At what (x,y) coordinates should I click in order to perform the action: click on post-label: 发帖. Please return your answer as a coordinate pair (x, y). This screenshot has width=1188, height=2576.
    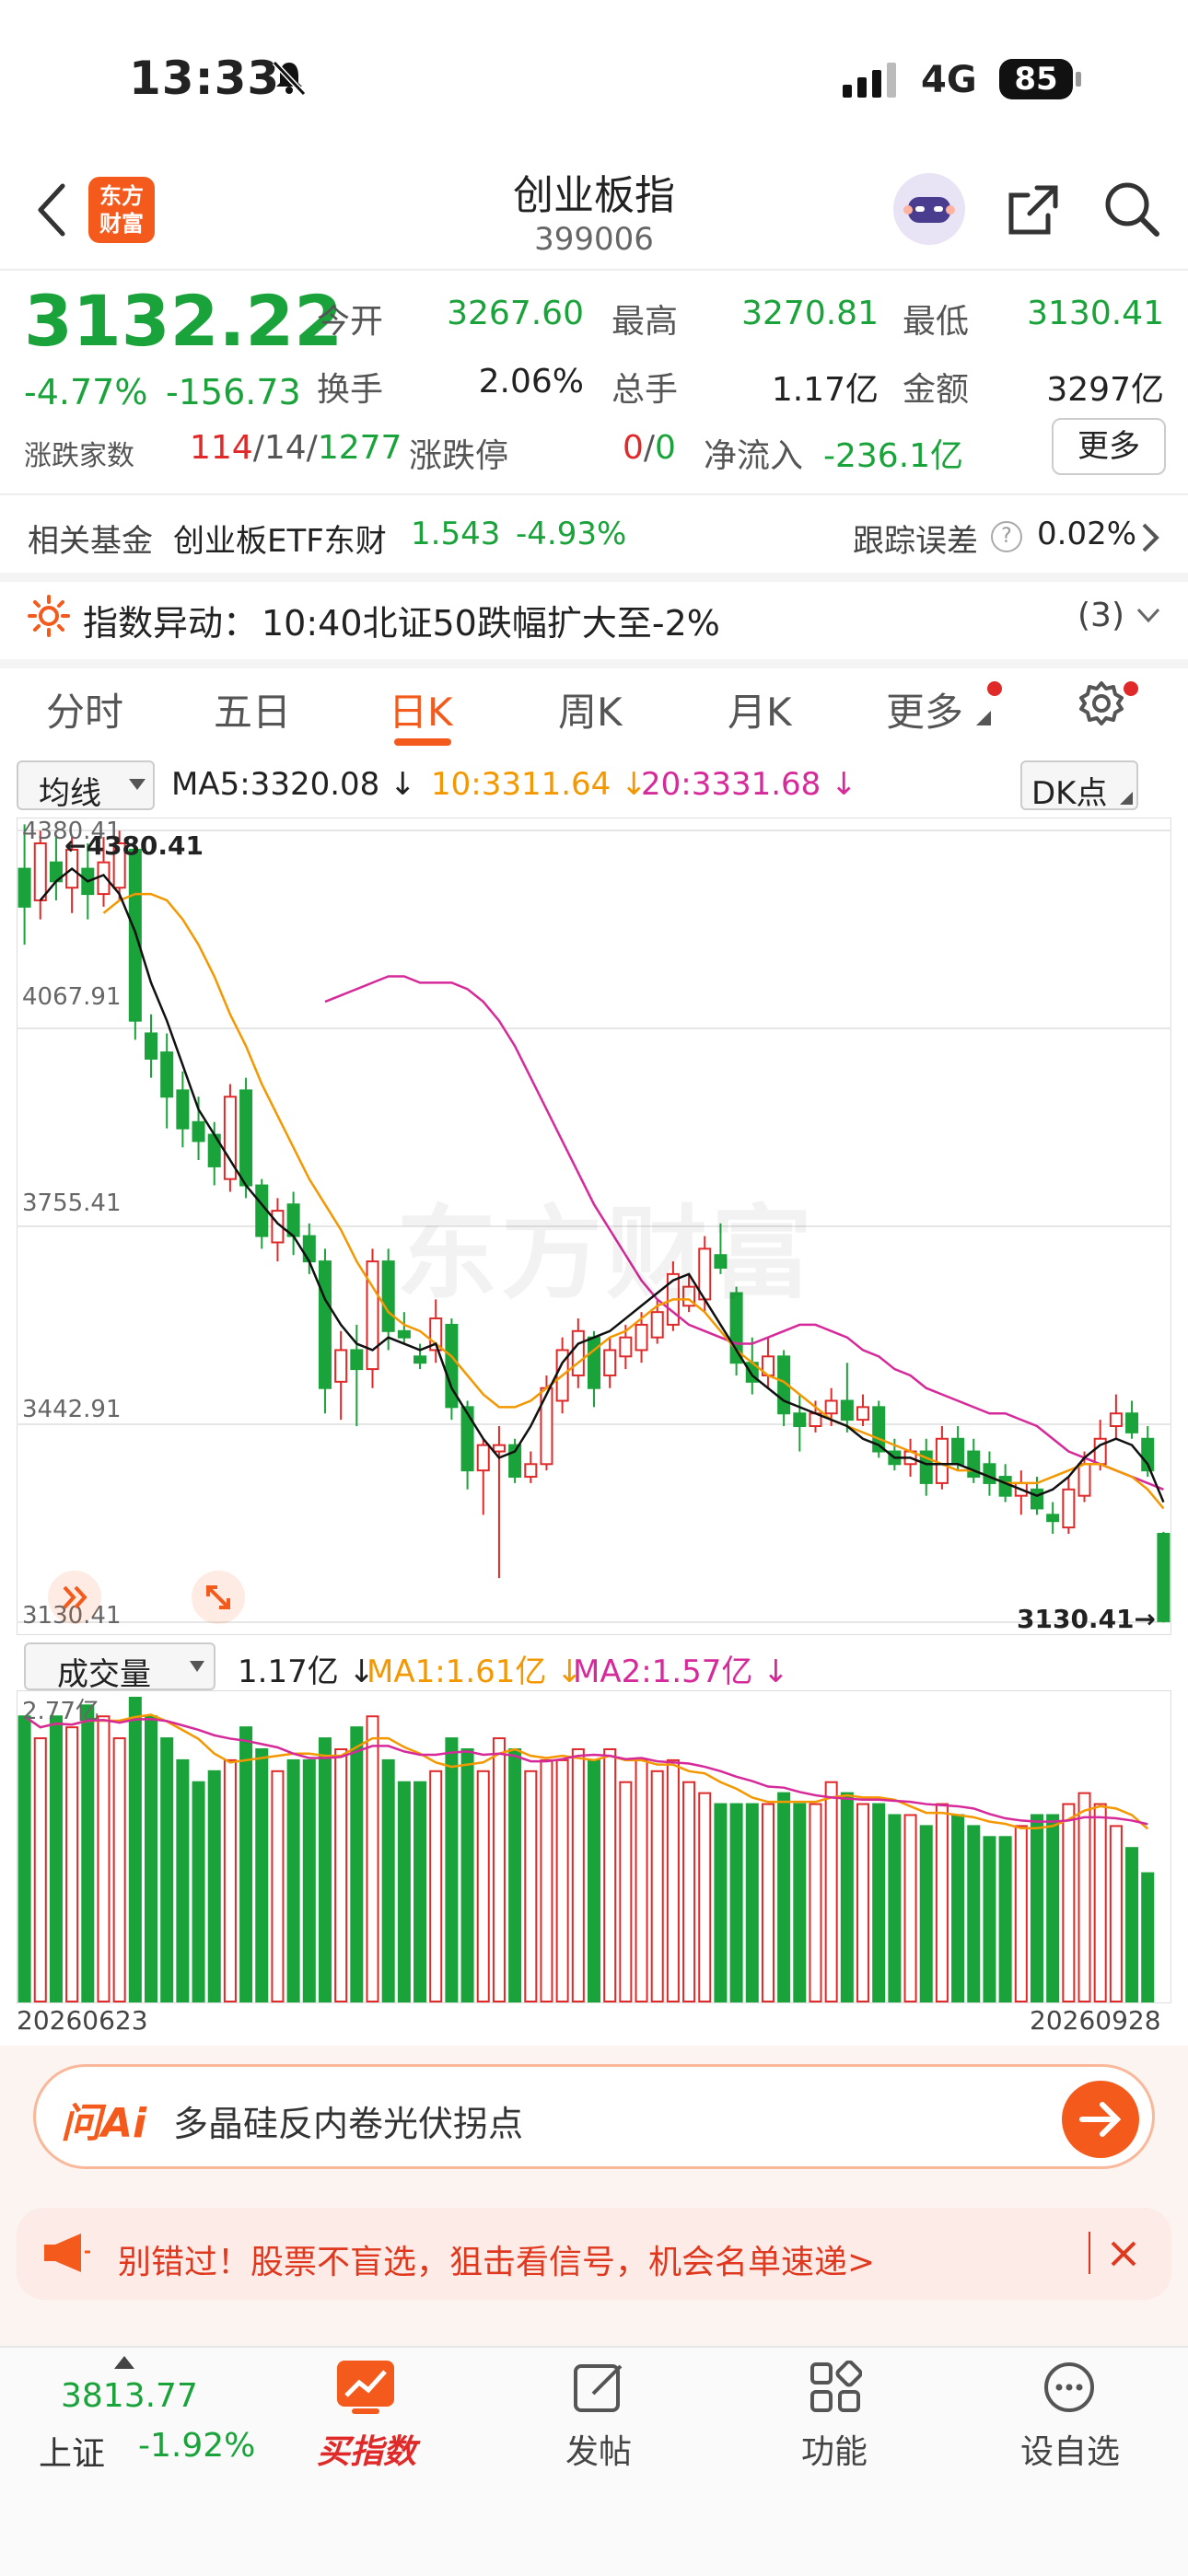
    Looking at the image, I should click on (599, 2449).